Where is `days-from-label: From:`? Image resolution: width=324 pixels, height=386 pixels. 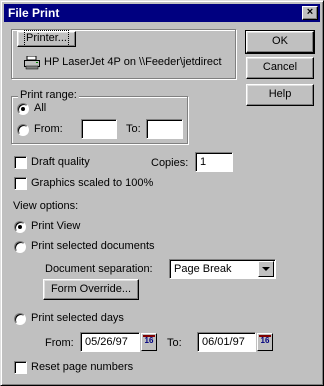 days-from-label: From: is located at coordinates (59, 343).